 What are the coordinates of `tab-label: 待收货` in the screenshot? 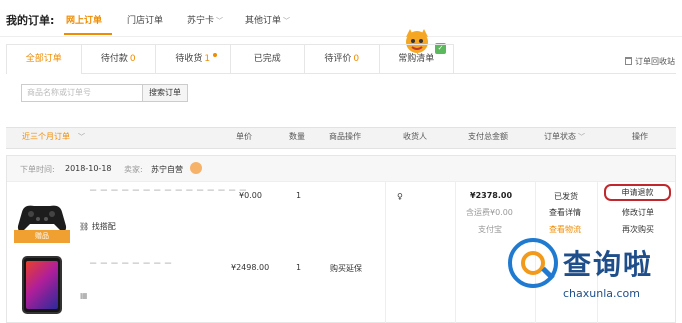 It's located at (189, 59).